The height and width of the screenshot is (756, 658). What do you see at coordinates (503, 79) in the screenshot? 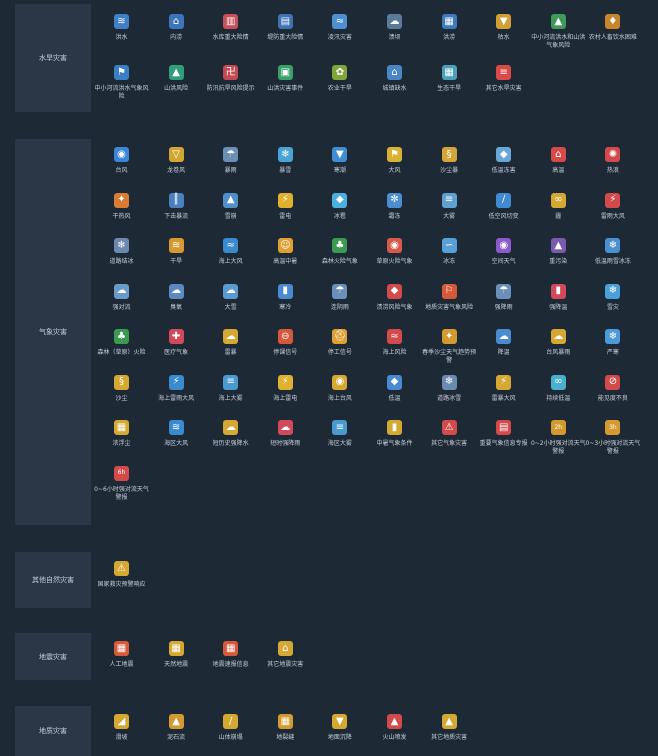
I see `icon-item: ≡ 其它水旱灾害` at bounding box center [503, 79].